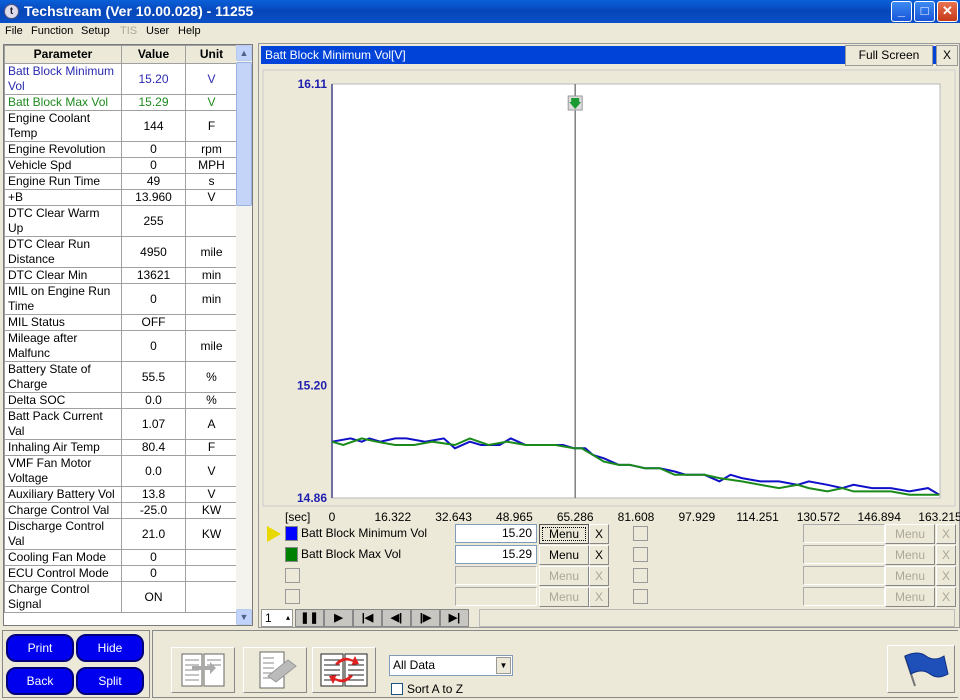  Describe the element at coordinates (818, 517) in the screenshot. I see `x-tick-label: 130.572` at that location.